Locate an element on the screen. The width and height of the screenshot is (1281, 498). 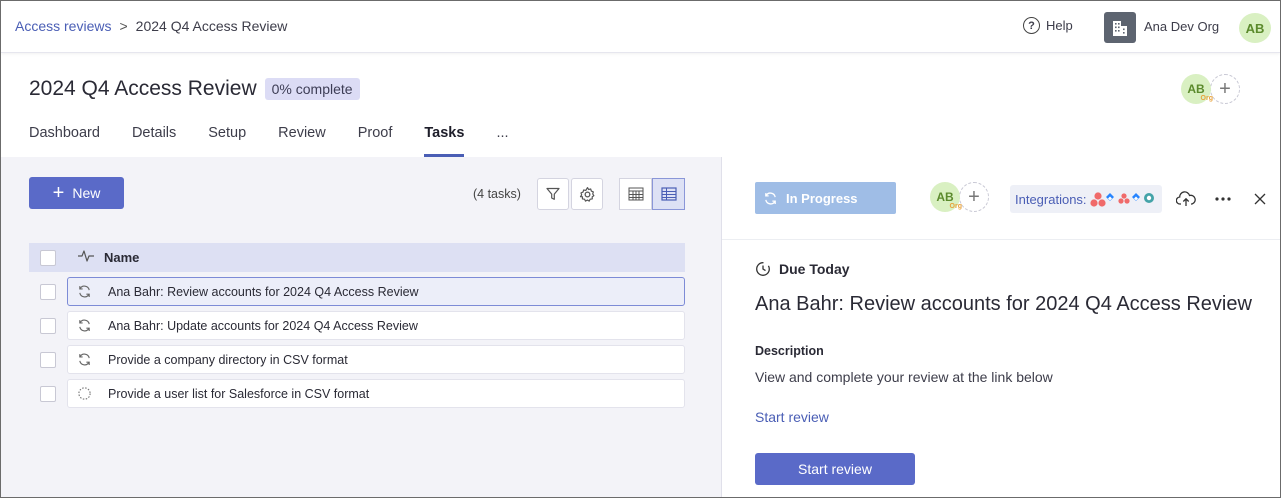
help-label: Help is located at coordinates (1059, 25).